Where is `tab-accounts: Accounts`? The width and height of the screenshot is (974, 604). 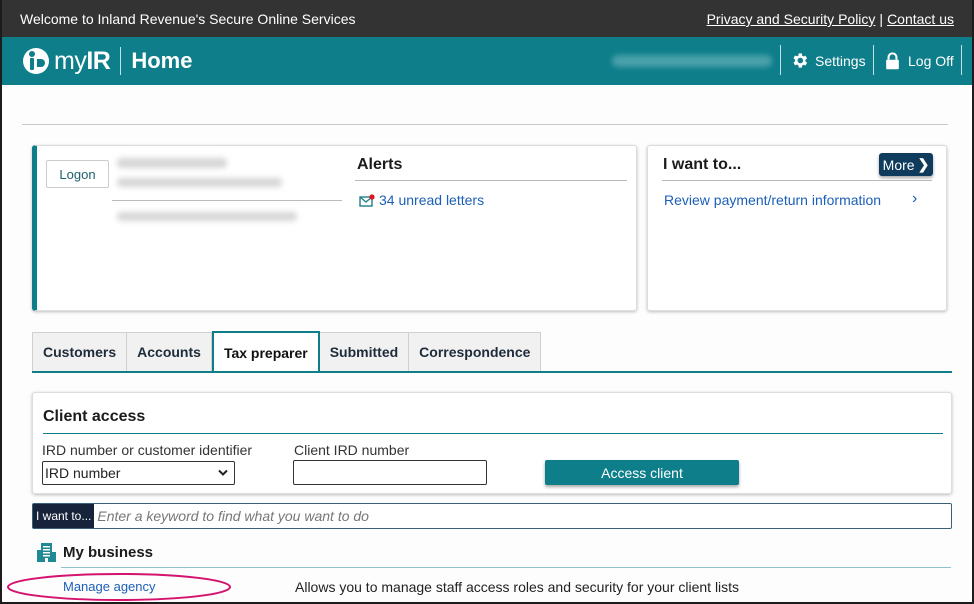
tab-accounts: Accounts is located at coordinates (169, 352).